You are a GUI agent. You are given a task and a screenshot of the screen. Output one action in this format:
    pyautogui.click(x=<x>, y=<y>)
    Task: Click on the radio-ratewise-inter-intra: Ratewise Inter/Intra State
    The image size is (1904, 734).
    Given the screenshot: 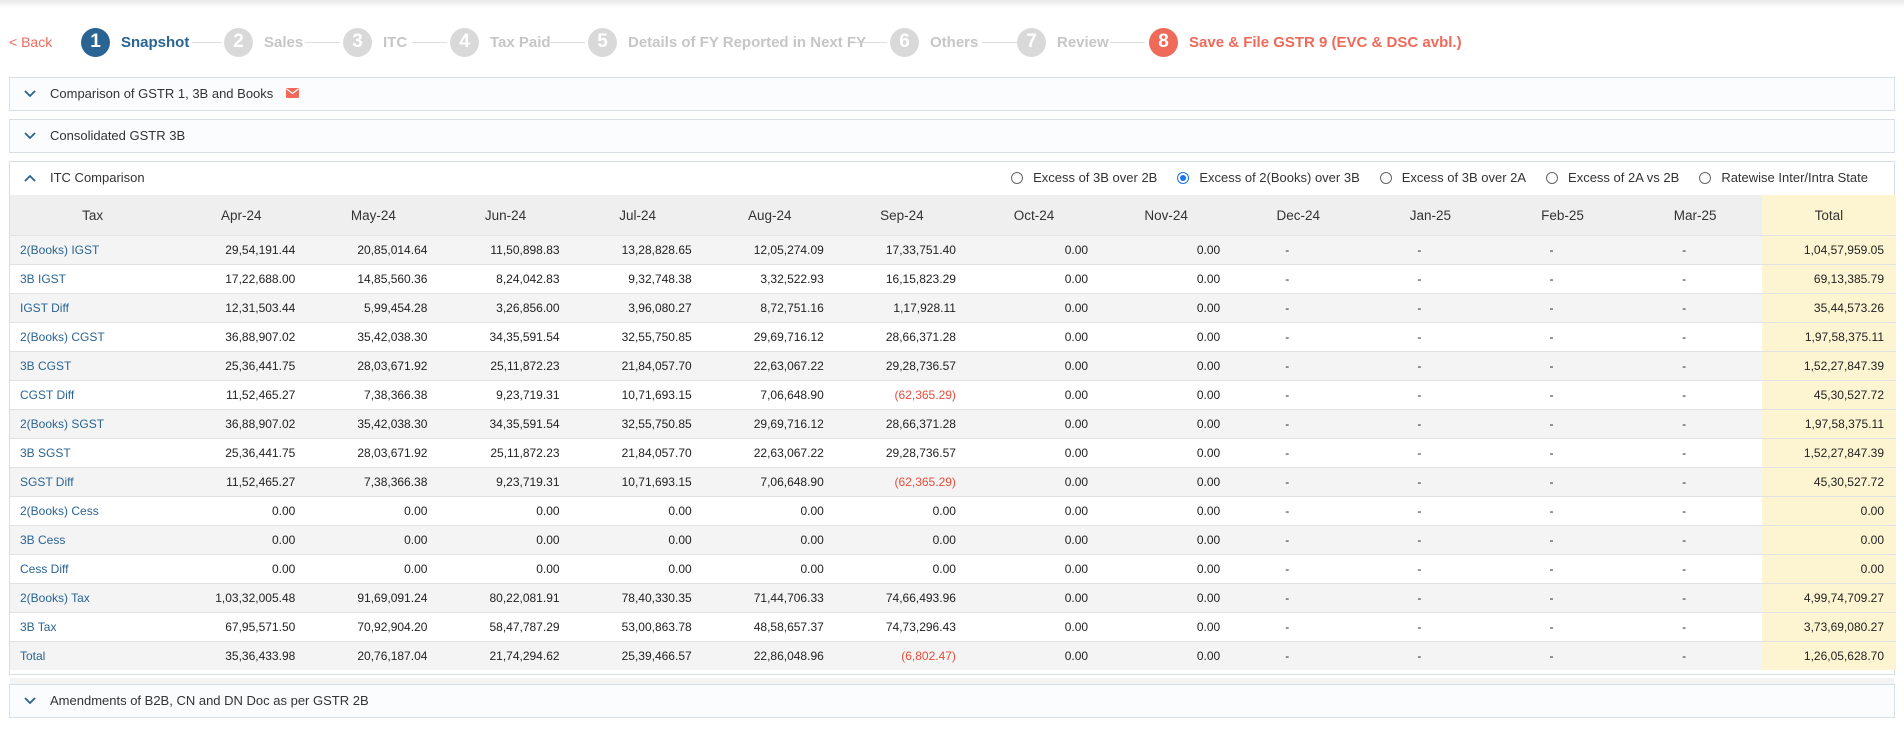 What is the action you would take?
    pyautogui.click(x=1783, y=177)
    